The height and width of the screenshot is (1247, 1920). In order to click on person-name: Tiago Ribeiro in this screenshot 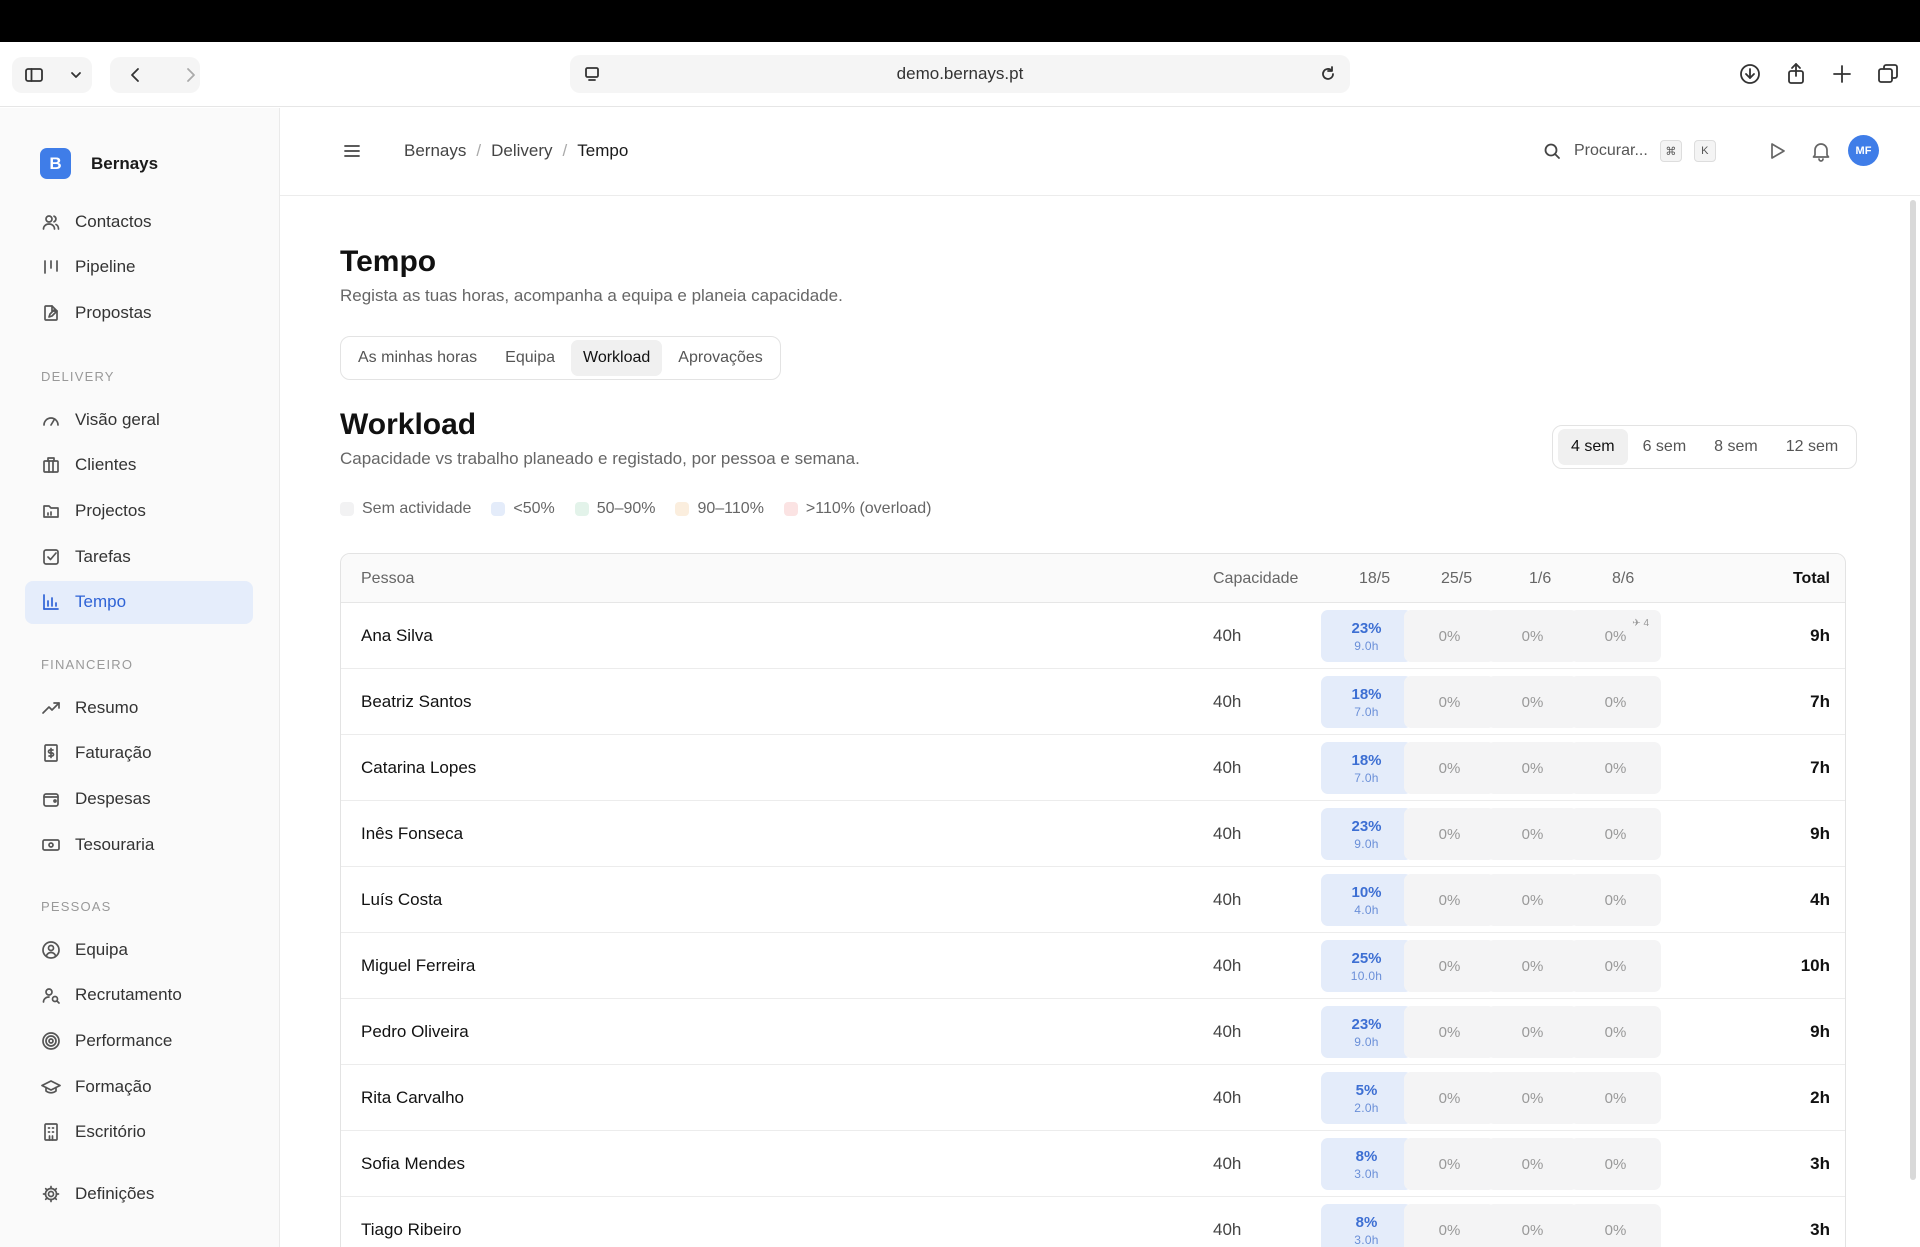, I will do `click(411, 1230)`.